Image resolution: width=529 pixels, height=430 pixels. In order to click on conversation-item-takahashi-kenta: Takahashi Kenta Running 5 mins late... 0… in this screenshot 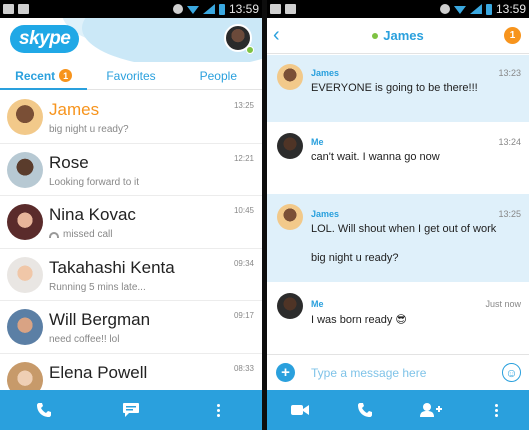, I will do `click(131, 275)`.